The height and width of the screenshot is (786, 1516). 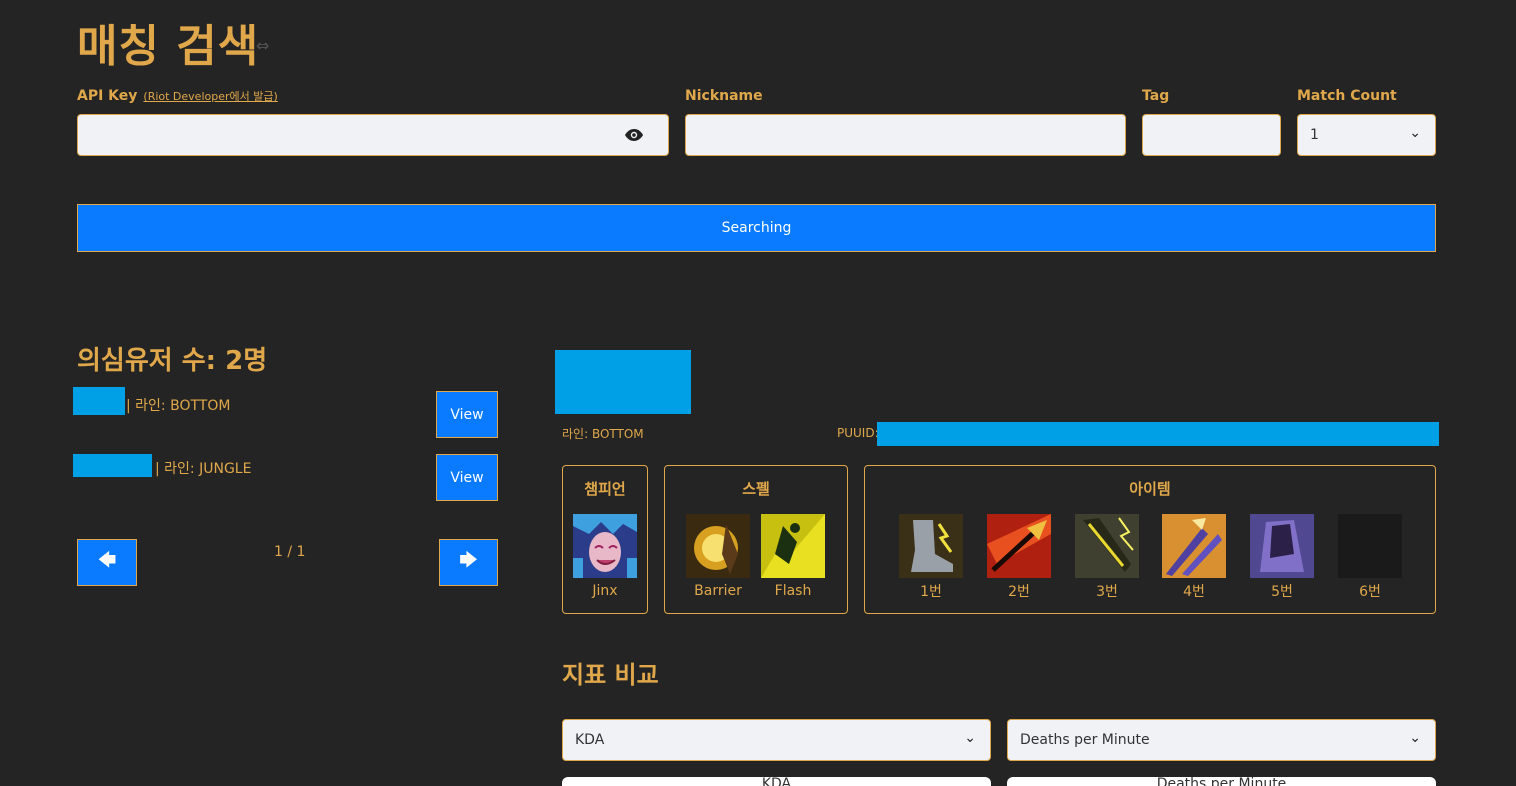 I want to click on suspect-lane: | 라인: JUNGLE, so click(x=203, y=469).